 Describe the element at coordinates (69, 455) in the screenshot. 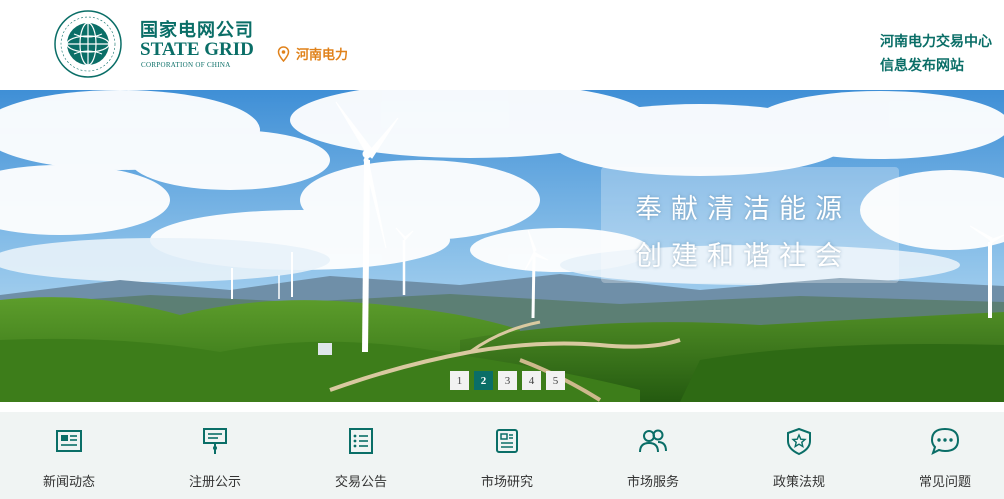

I see `nav-item-news: 新闻动态` at that location.